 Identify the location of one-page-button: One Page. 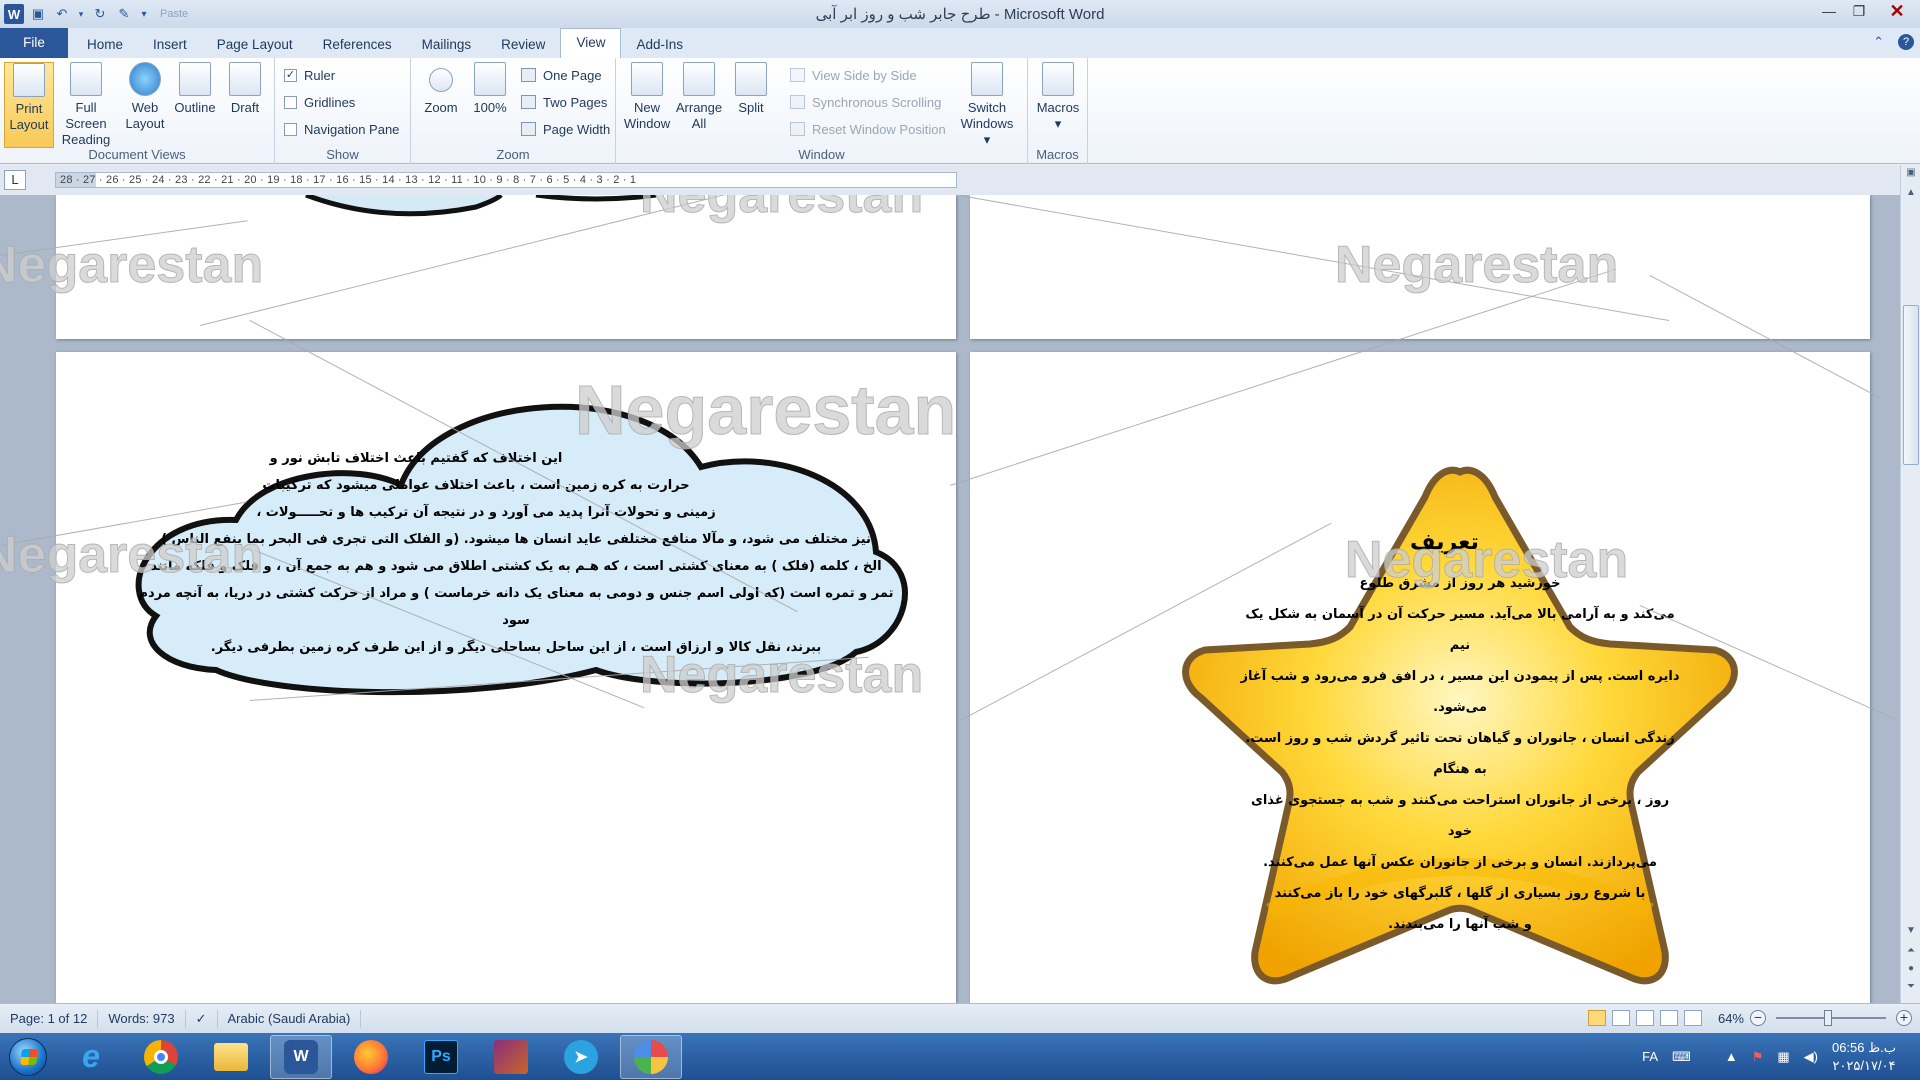
(561, 75).